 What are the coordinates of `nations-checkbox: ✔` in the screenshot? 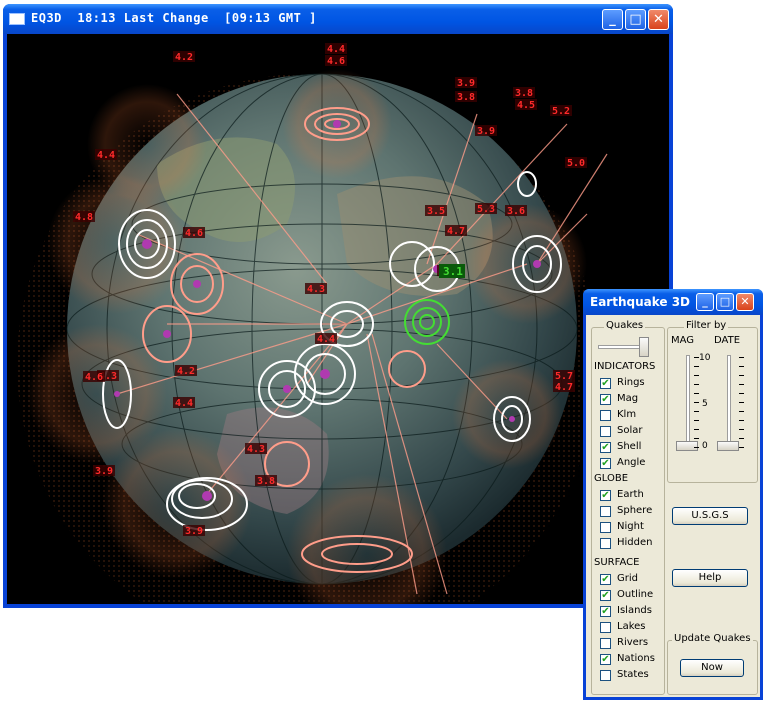 It's located at (605, 659).